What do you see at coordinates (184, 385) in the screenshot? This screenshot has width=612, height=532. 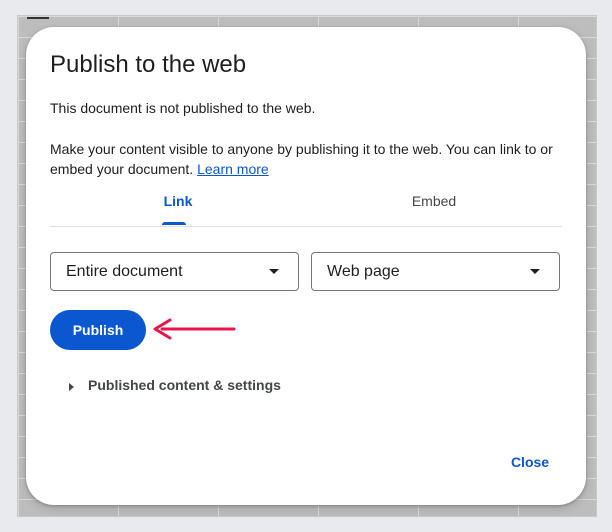 I see `expander-label: Published content & settings` at bounding box center [184, 385].